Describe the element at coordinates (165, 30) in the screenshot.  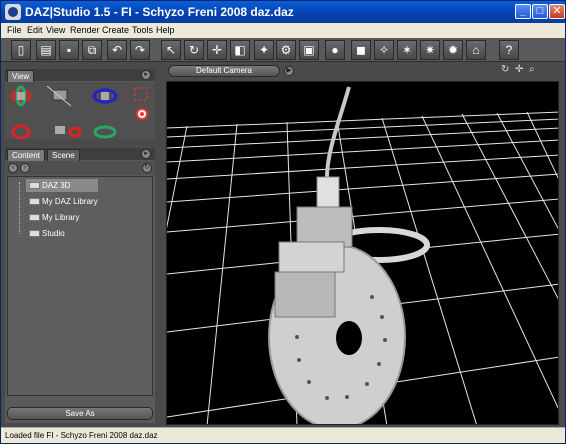
I see `menu-help: Help` at that location.